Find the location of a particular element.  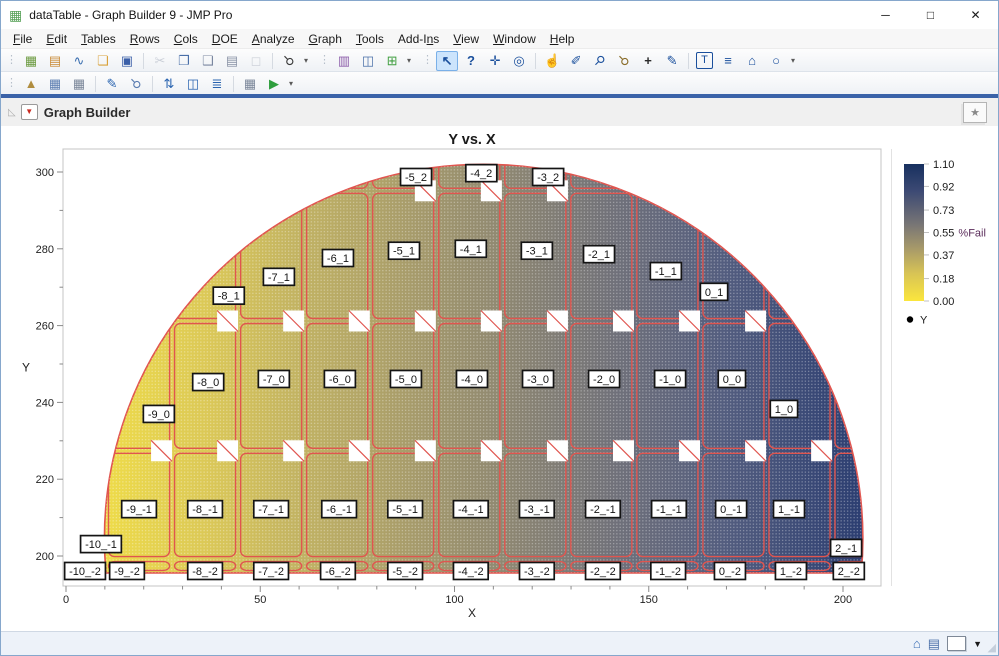

paste-icon: ❑ is located at coordinates (208, 61).